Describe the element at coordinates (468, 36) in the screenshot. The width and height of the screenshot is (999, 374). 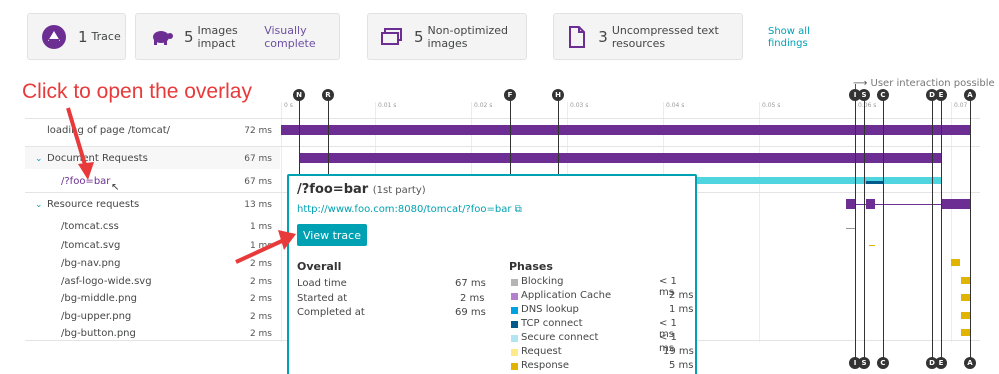
I see `non-optimized-label: Non-optimized images` at that location.